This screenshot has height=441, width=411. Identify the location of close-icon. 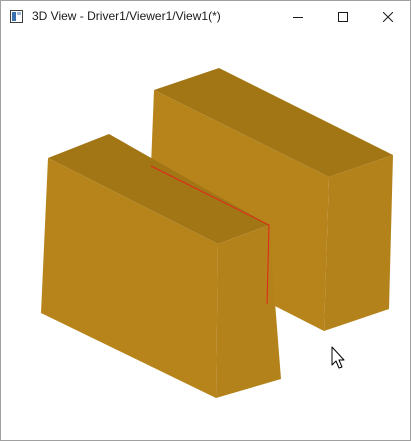
(387, 16).